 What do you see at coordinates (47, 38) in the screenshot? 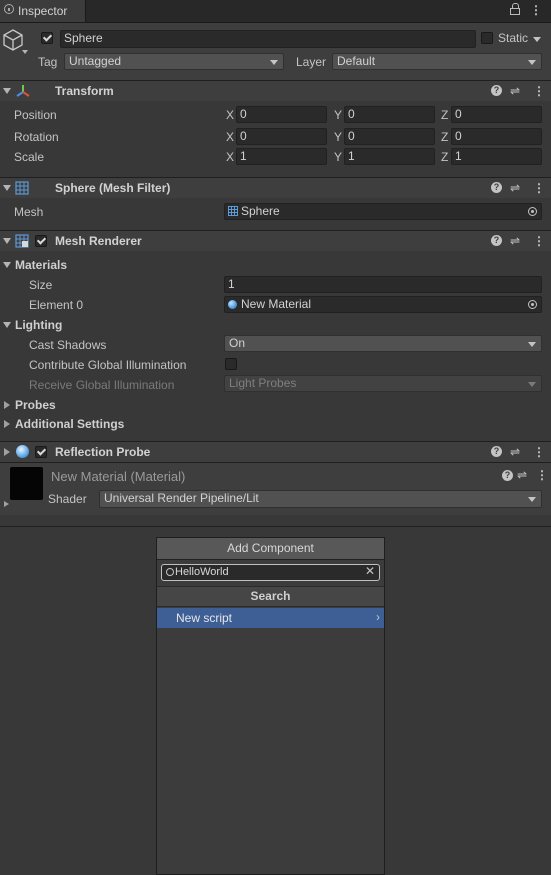
I see `gameobject-active-checkbox` at bounding box center [47, 38].